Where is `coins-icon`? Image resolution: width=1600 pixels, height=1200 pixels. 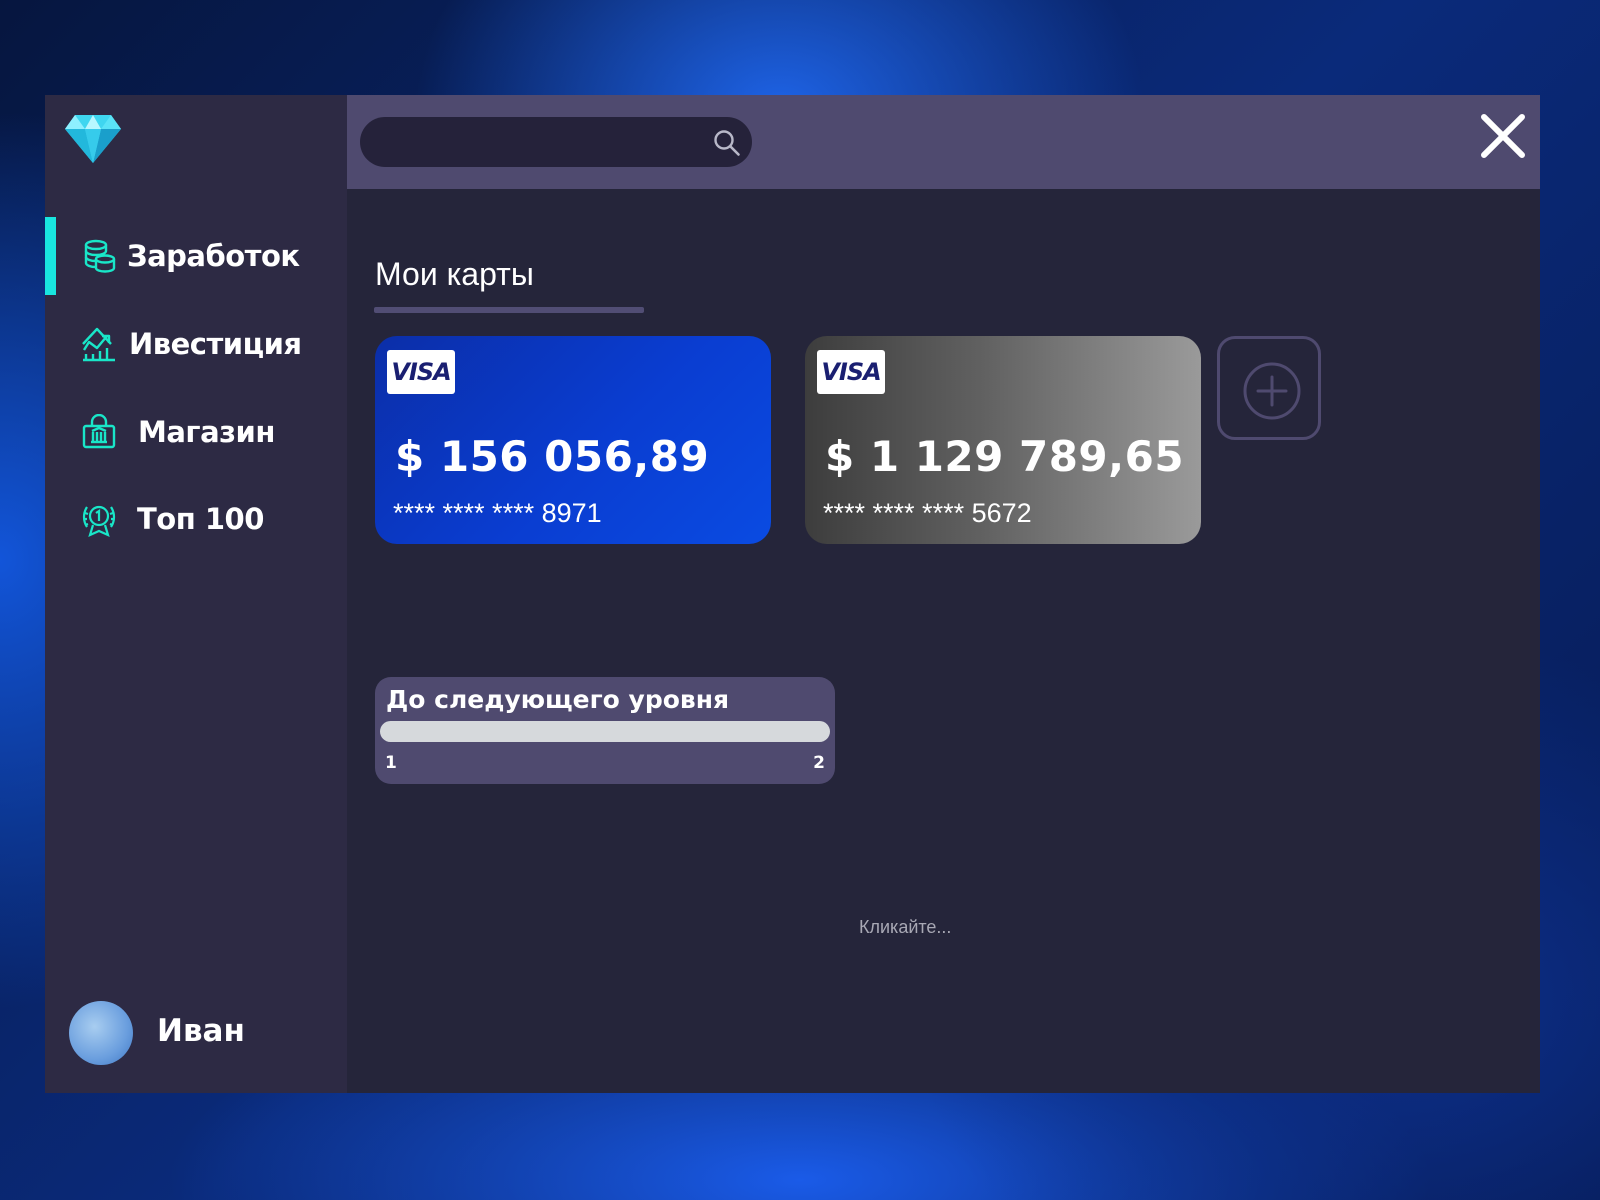 coins-icon is located at coordinates (100, 256).